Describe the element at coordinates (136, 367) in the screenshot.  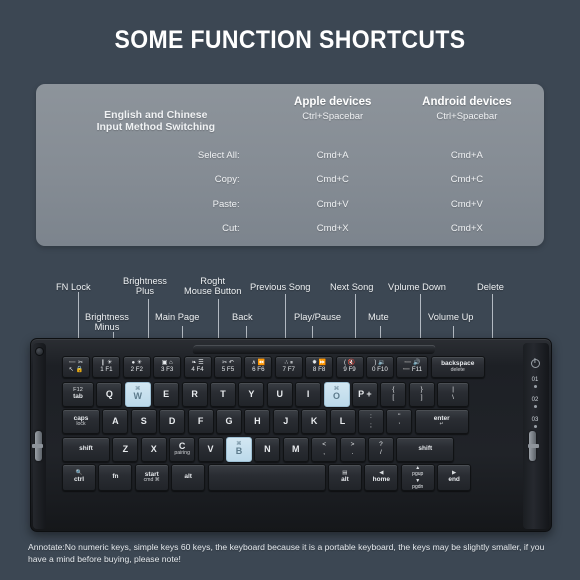
I see `key-2-f2: ● ☀ 2 F2` at that location.